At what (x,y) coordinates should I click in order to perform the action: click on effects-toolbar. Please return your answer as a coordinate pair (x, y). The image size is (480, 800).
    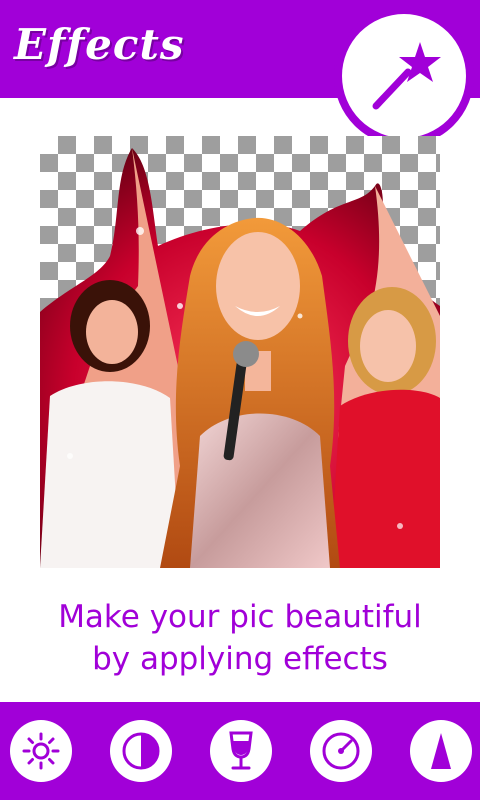
    Looking at the image, I should click on (240, 751).